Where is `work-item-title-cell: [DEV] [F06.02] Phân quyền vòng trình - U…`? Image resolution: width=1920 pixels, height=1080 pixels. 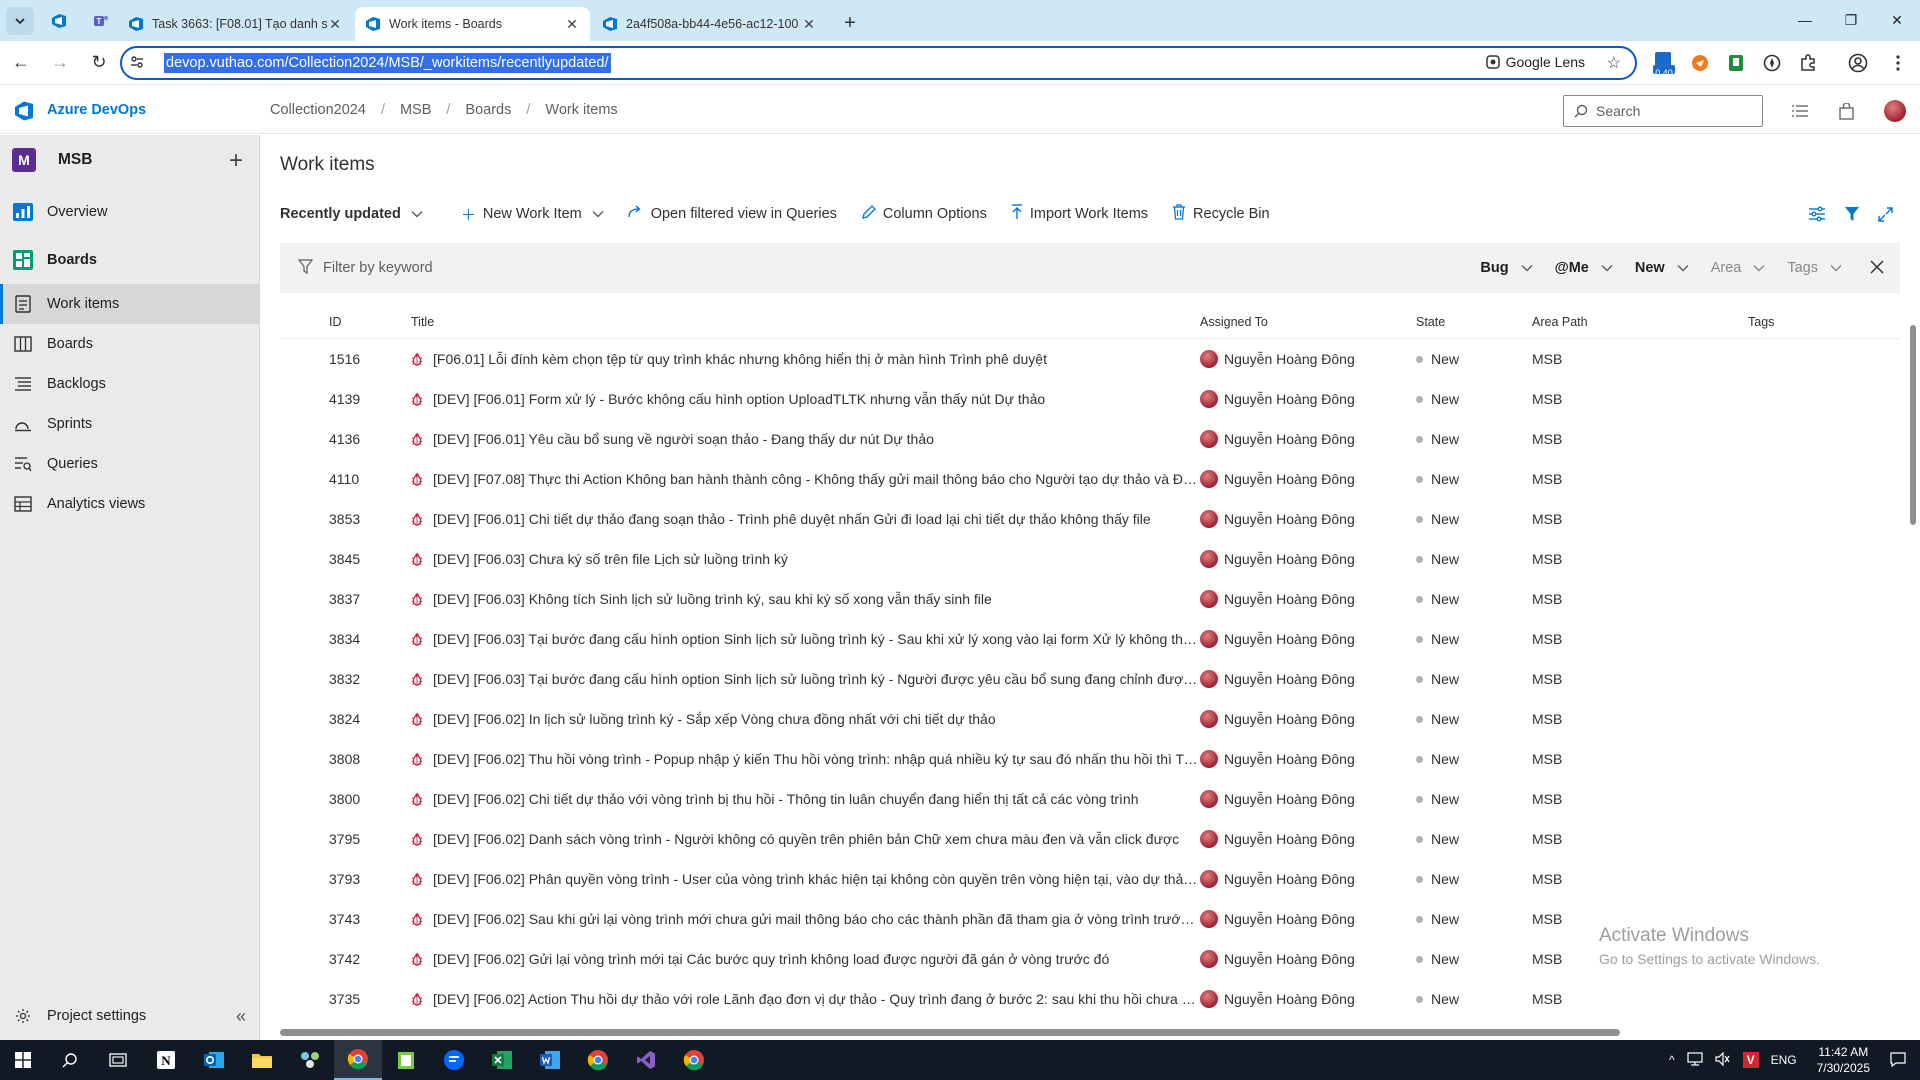
work-item-title-cell: [DEV] [F06.02] Phân quyền vòng trình - U… is located at coordinates (790, 879).